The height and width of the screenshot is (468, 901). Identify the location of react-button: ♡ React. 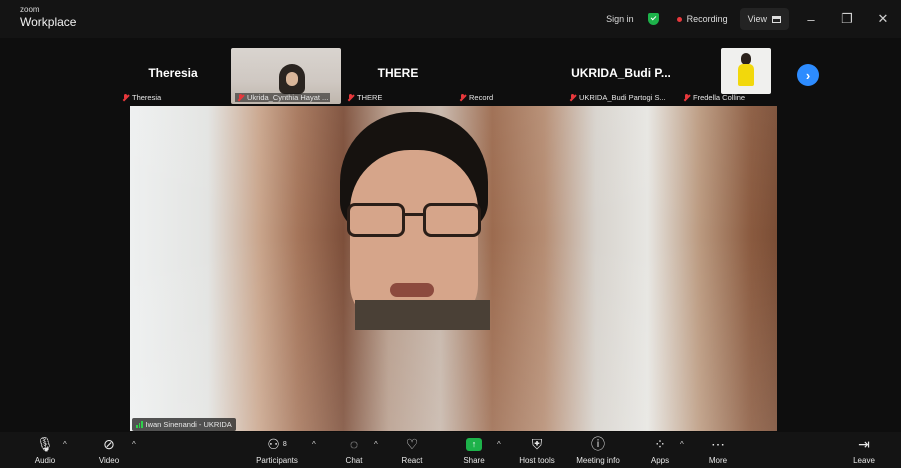
(412, 450).